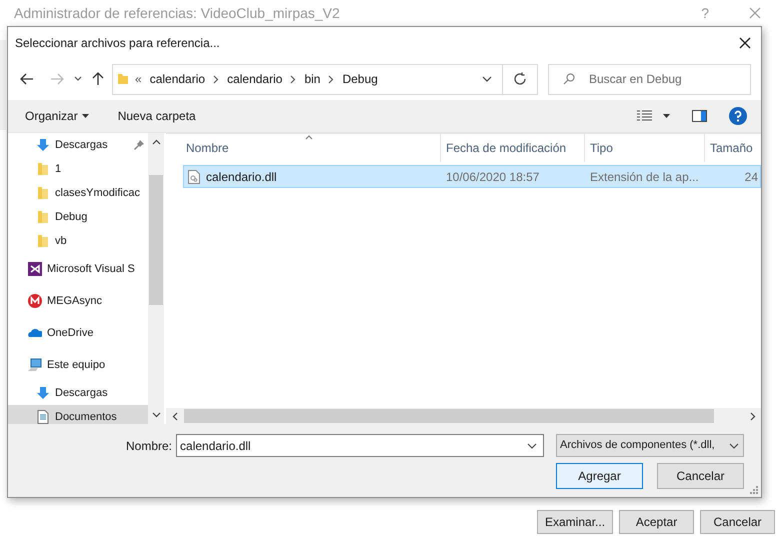 This screenshot has width=783, height=540. I want to click on column-header: Tipo, so click(645, 148).